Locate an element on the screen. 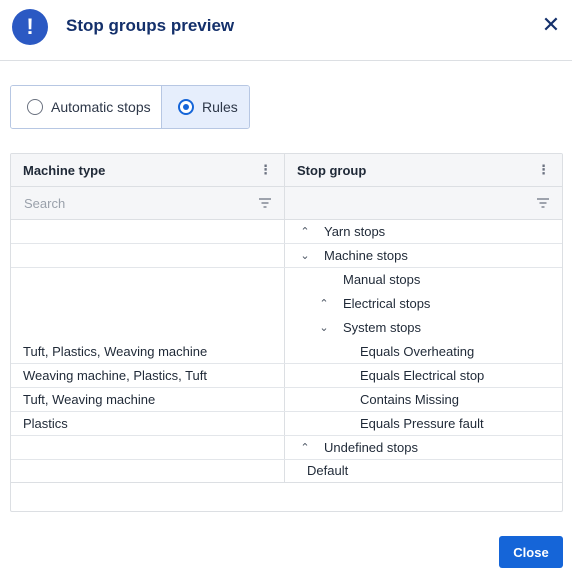 The width and height of the screenshot is (572, 576). machine-type-search-input is located at coordinates (147, 203).